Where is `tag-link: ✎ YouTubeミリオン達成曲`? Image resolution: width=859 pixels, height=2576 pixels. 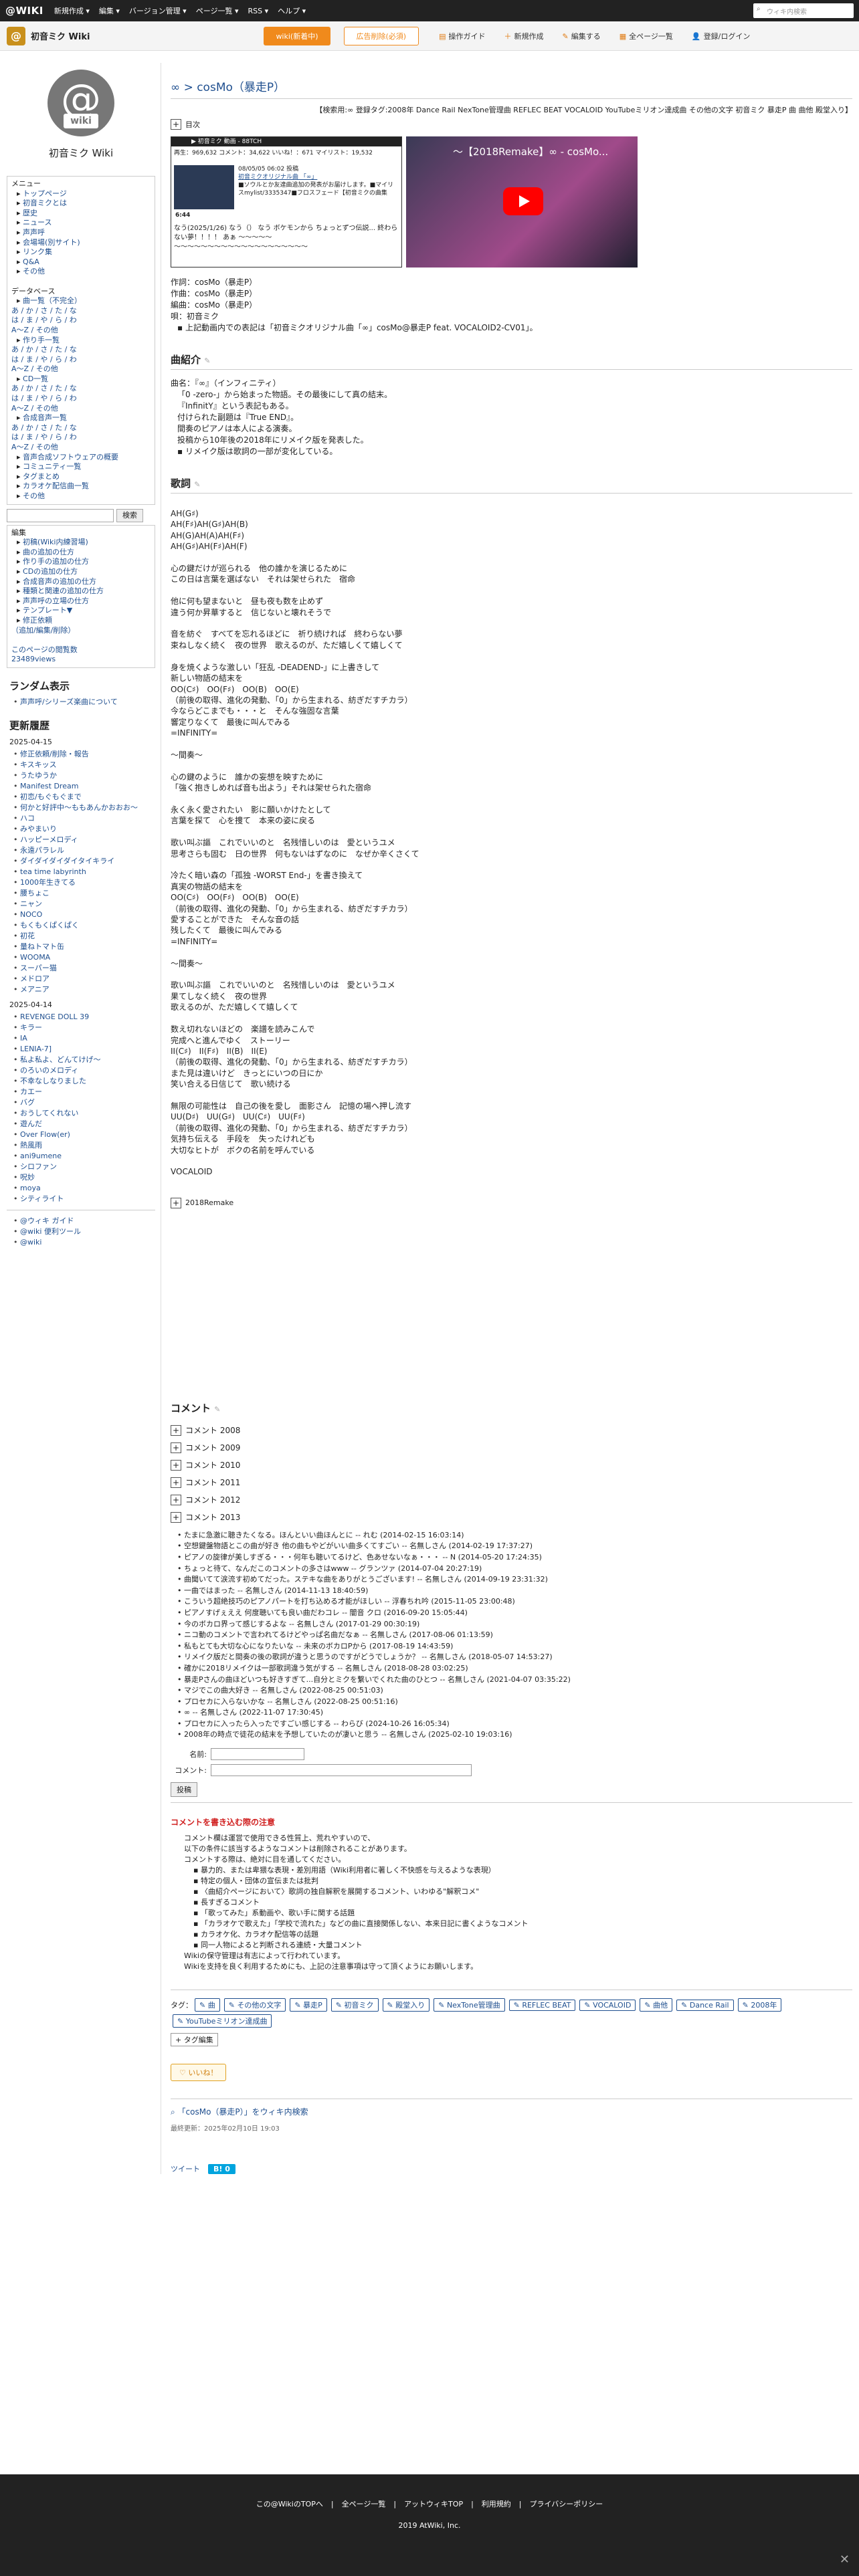
tag-link: ✎ YouTubeミリオン達成曲 is located at coordinates (223, 2021).